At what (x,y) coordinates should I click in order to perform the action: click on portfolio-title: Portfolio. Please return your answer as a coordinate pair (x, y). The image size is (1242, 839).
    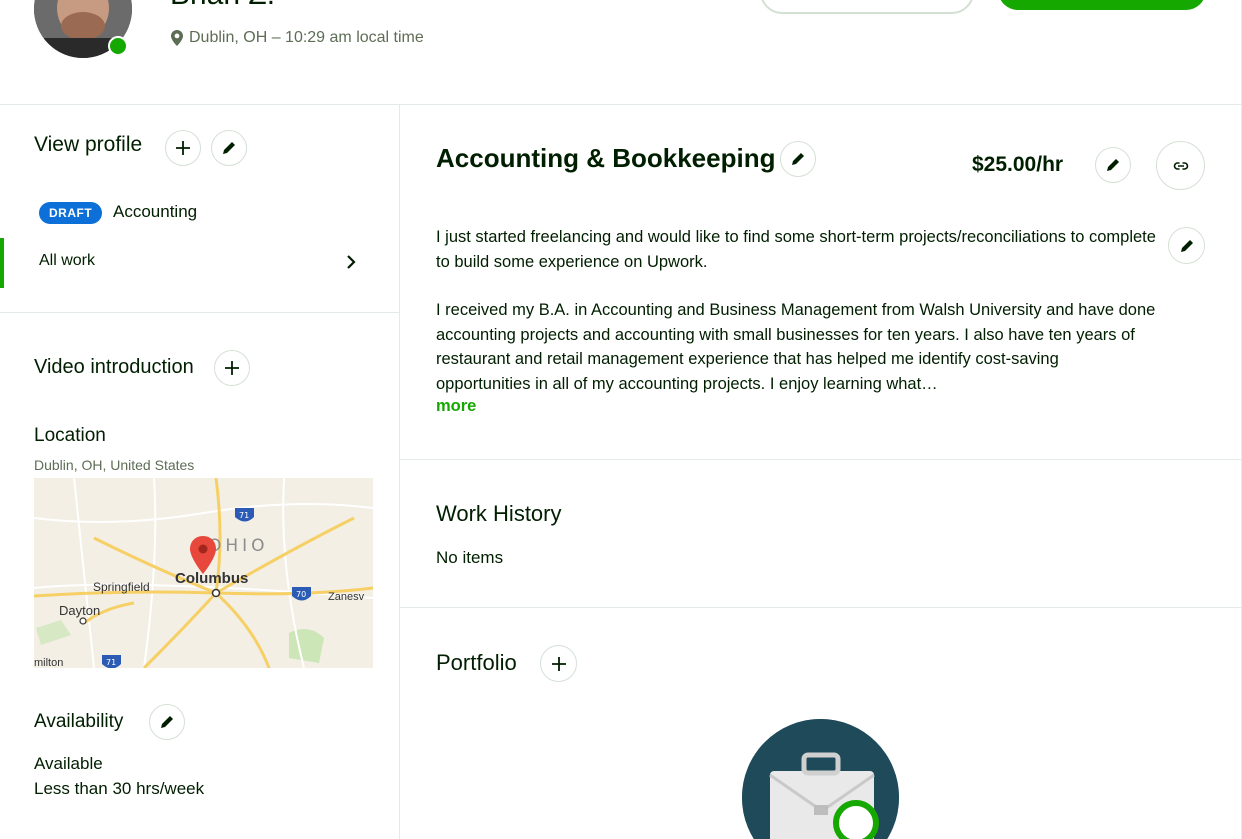
    Looking at the image, I should click on (476, 662).